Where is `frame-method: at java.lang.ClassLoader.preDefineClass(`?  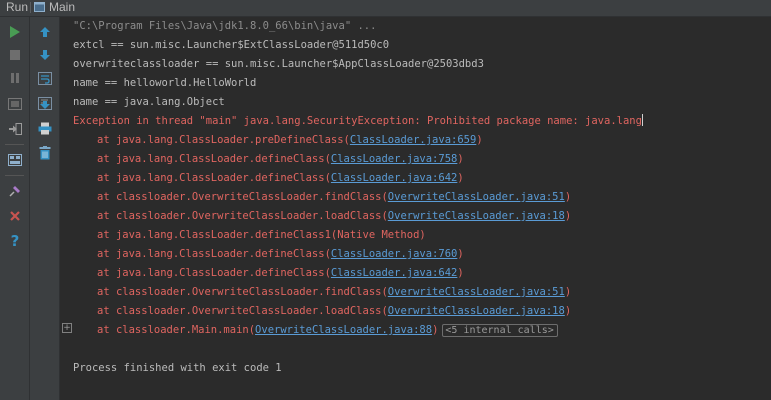
frame-method: at java.lang.ClassLoader.preDefineClass( is located at coordinates (223, 140).